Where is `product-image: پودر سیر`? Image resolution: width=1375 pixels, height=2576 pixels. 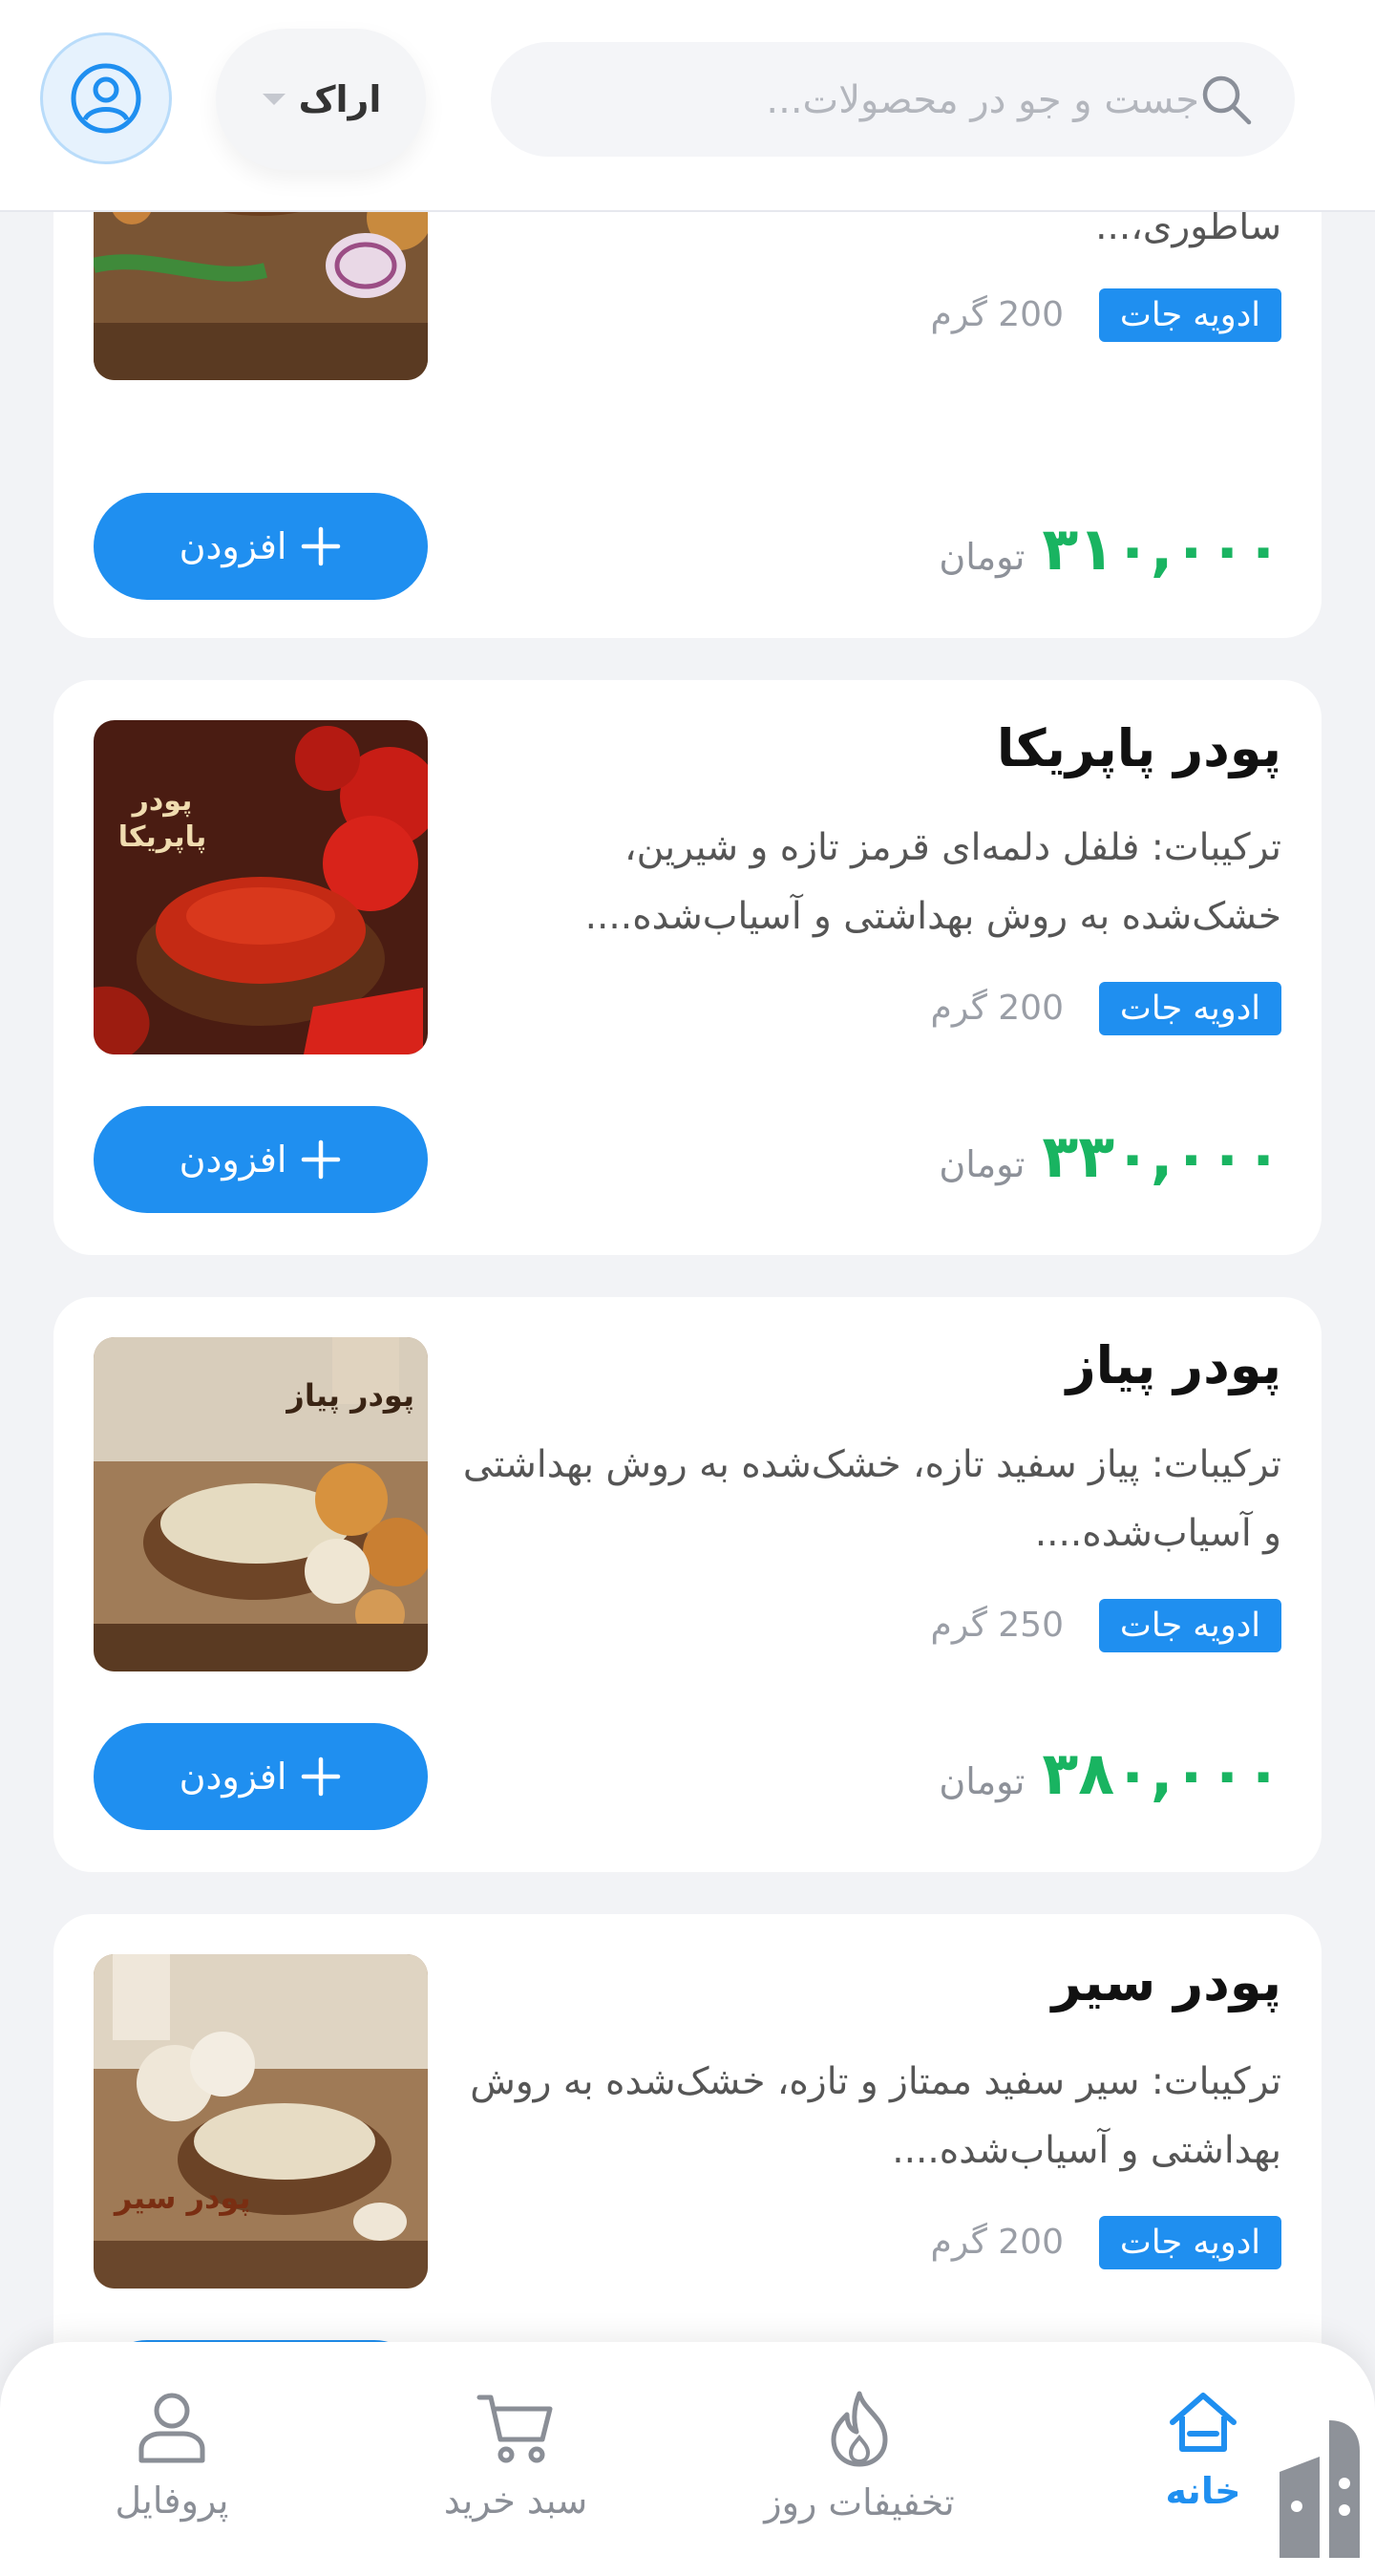
product-image: پودر سیر is located at coordinates (261, 2121).